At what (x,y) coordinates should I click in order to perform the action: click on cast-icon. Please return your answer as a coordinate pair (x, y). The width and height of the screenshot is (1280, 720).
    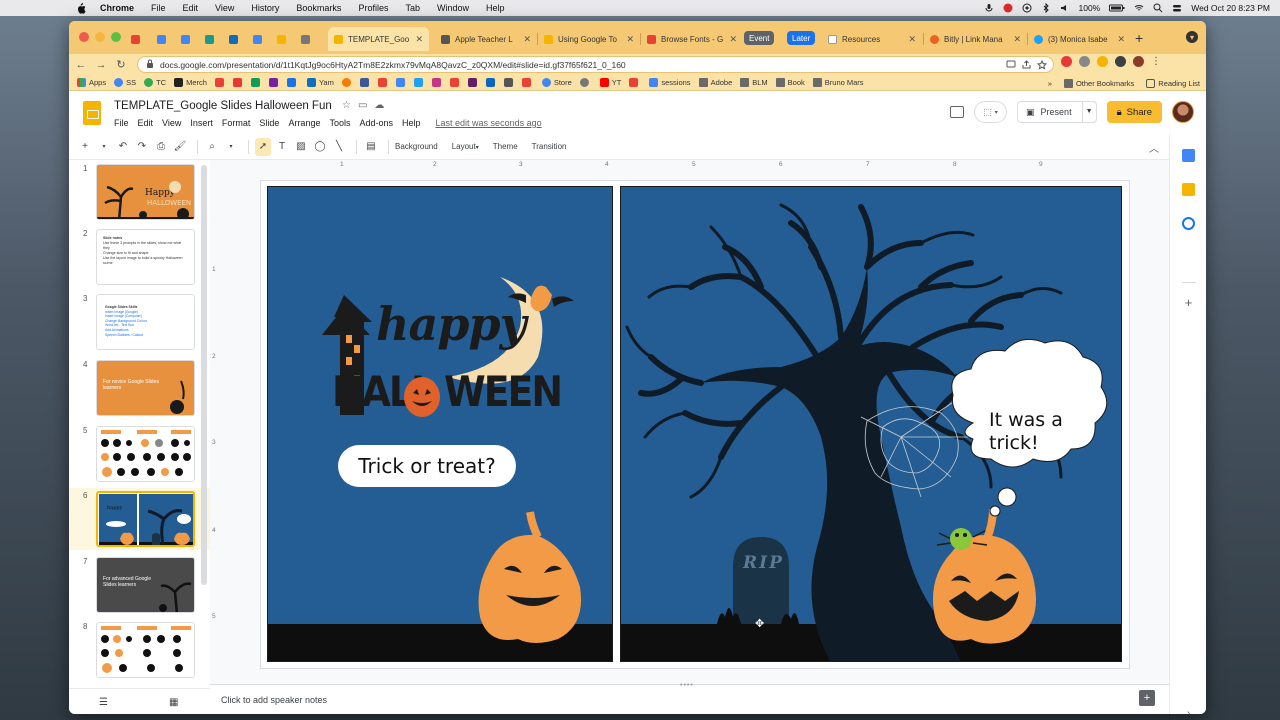
    Looking at the image, I should click on (1011, 66).